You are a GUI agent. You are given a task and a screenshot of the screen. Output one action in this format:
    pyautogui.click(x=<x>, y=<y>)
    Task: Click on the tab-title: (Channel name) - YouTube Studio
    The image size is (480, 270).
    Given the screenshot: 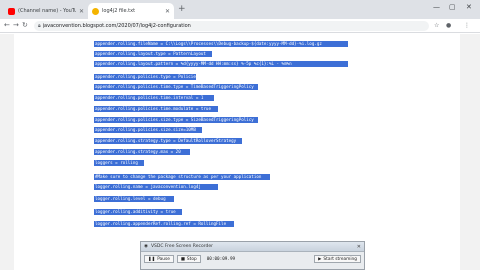 What is the action you would take?
    pyautogui.click(x=47, y=11)
    